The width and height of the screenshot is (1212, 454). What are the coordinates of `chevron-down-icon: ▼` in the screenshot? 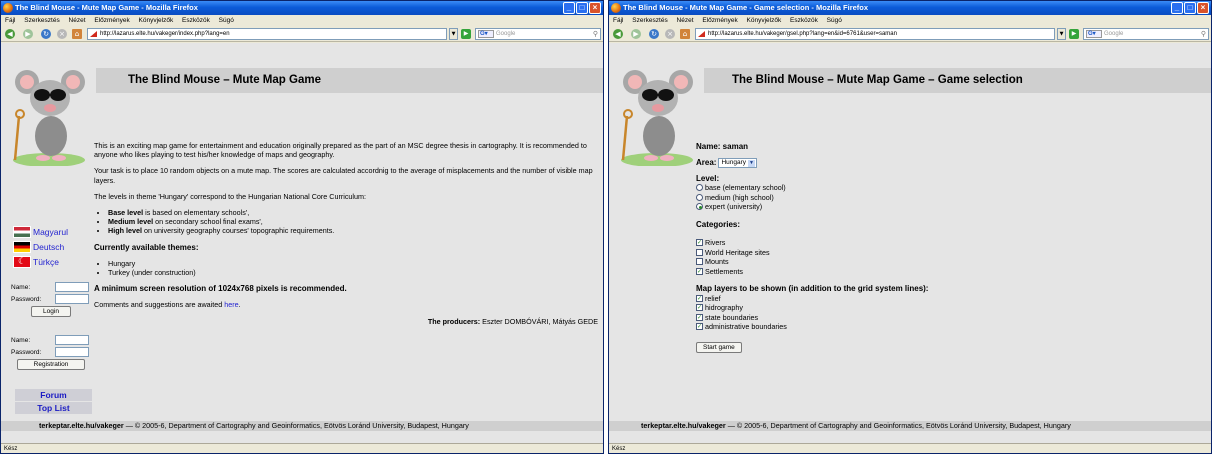 It's located at (752, 163).